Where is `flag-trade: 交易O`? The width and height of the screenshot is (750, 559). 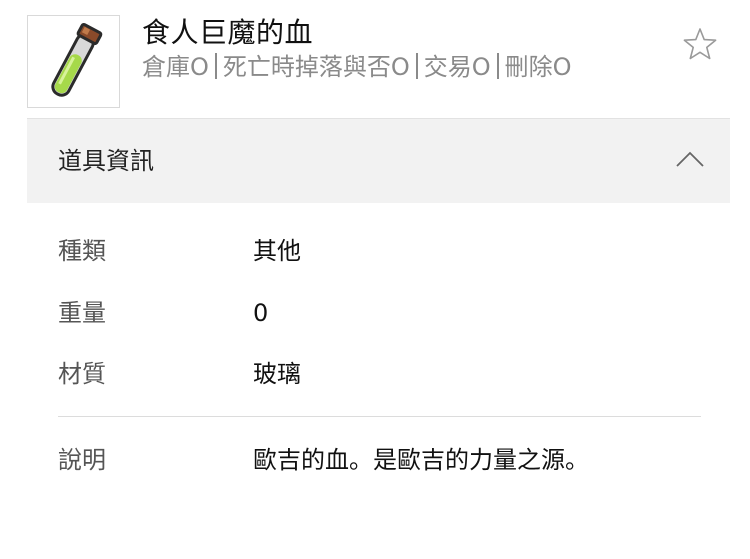
flag-trade: 交易O is located at coordinates (457, 67).